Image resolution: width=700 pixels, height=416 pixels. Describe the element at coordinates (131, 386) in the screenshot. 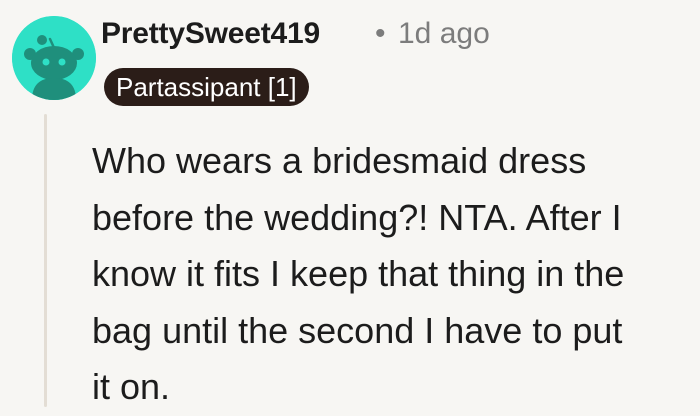

I see `comment-body-line: it on.` at that location.